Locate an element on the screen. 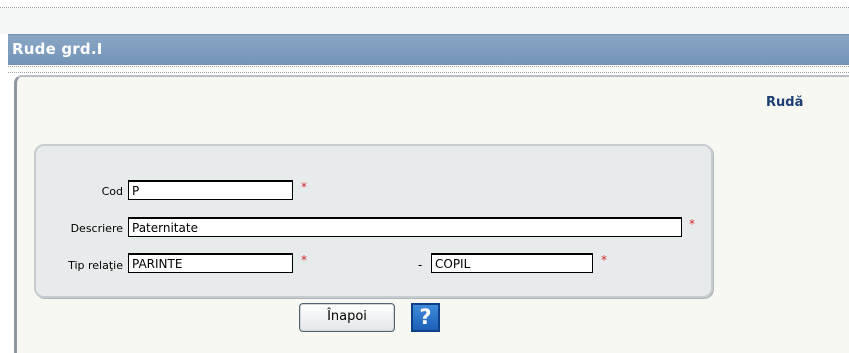  title-dotted-divider is located at coordinates (428, 69).